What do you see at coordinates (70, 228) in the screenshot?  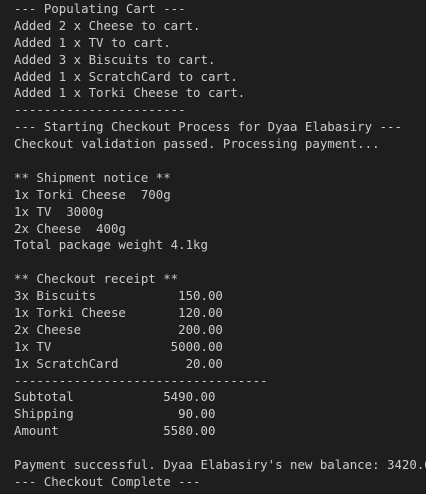 I see `shipment-item-line: 2x Cheese 400g` at bounding box center [70, 228].